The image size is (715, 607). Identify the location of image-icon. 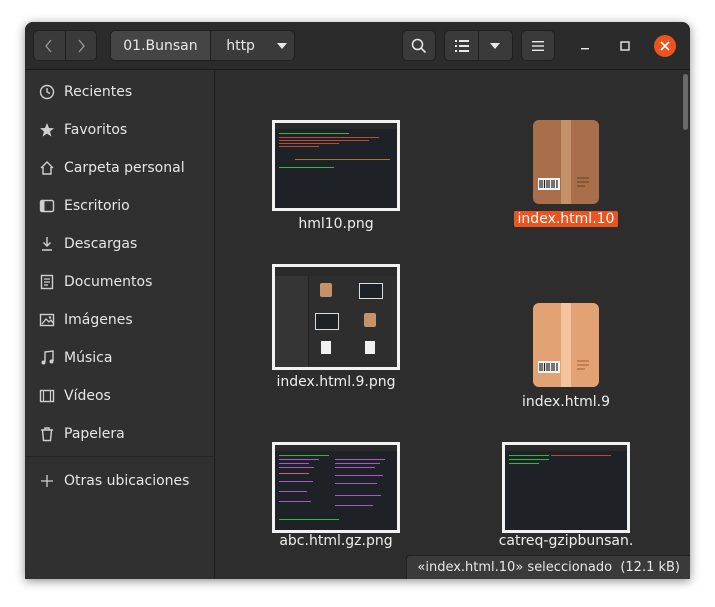
(47, 320).